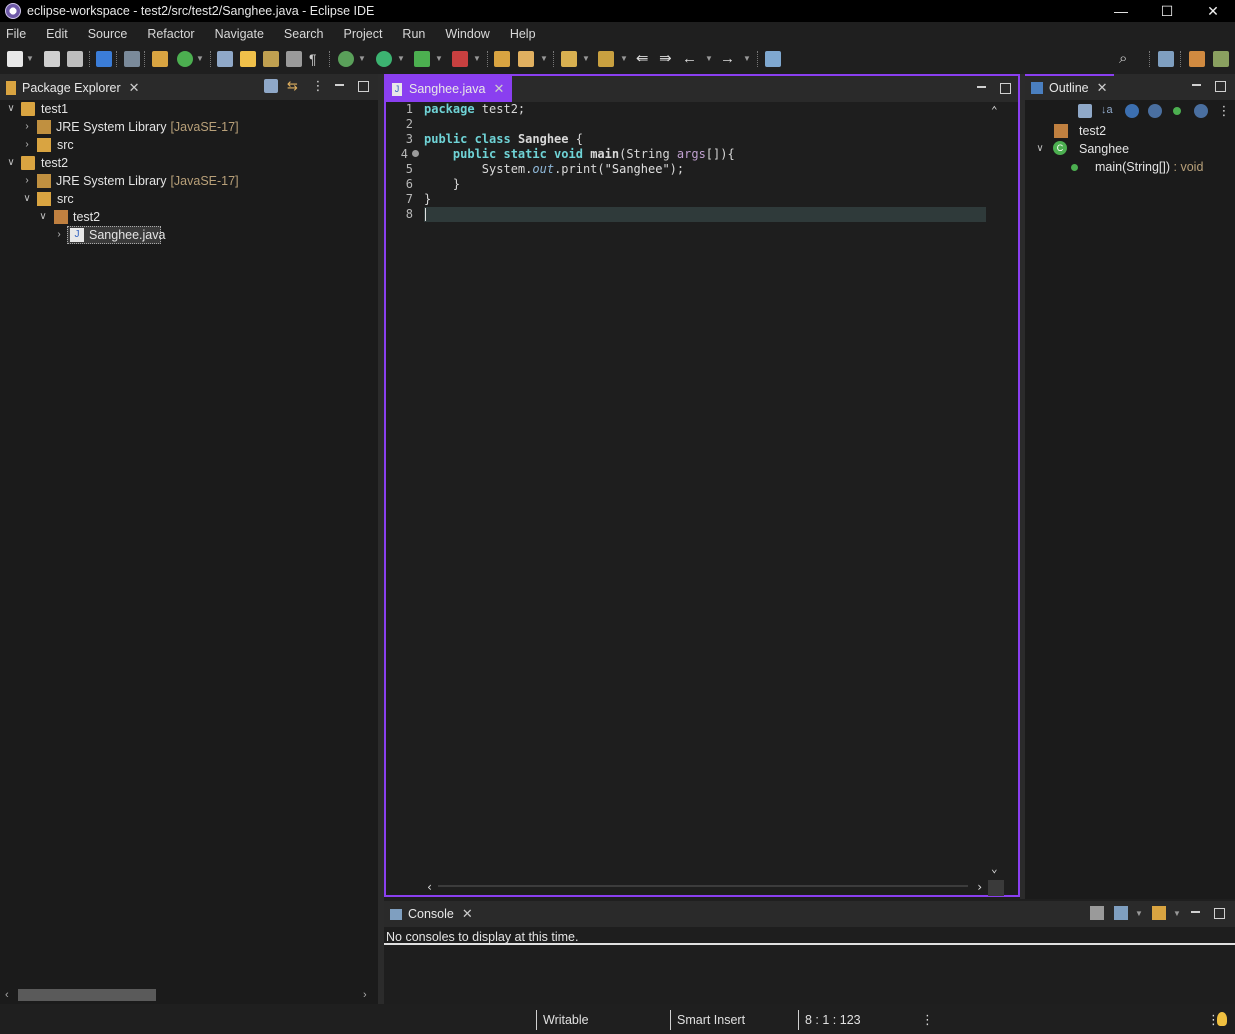 The height and width of the screenshot is (1034, 1235). Describe the element at coordinates (1159, 913) in the screenshot. I see `new-console-icon` at that location.